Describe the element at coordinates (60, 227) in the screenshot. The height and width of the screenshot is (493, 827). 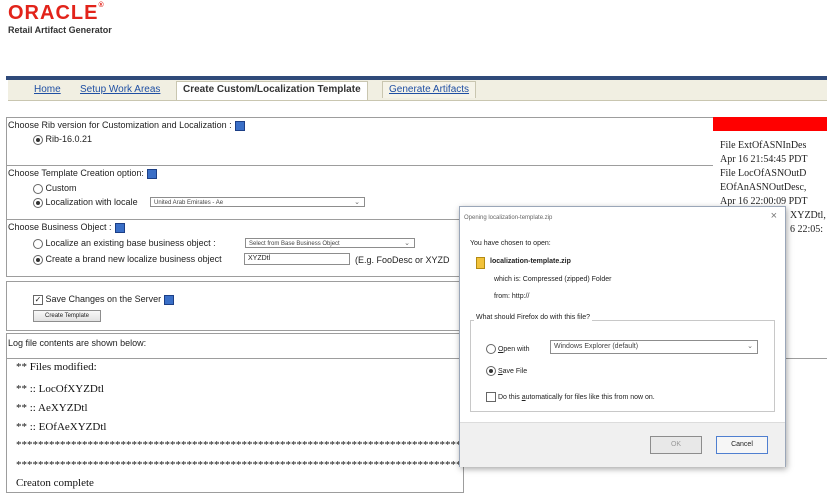
I see `business-label-text: Choose Business Object :` at that location.